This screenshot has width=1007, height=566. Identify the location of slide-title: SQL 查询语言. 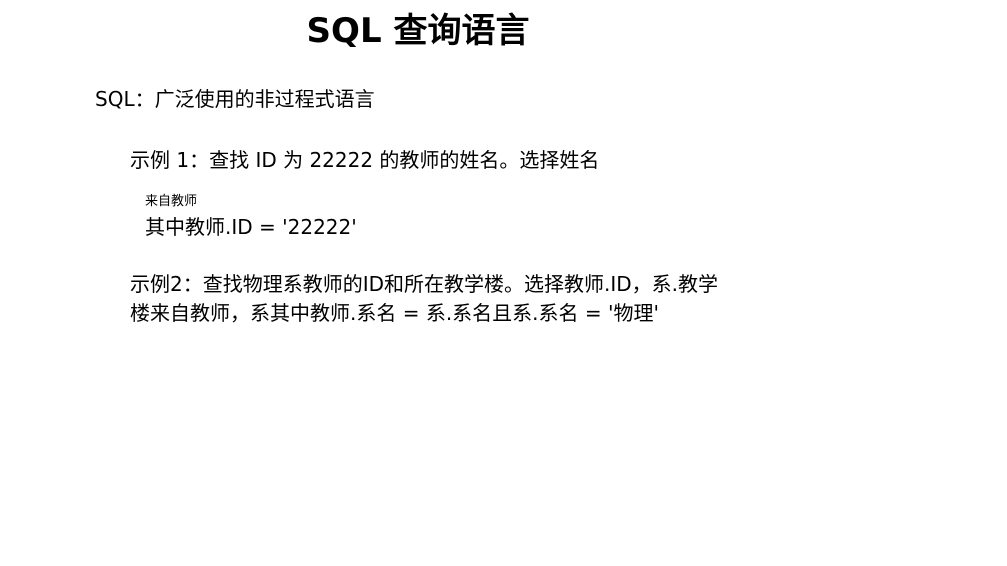
(418, 31).